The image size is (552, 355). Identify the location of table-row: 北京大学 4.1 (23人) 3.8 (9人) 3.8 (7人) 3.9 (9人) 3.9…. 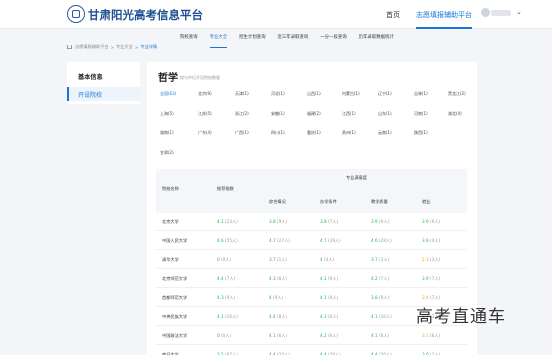
(311, 222).